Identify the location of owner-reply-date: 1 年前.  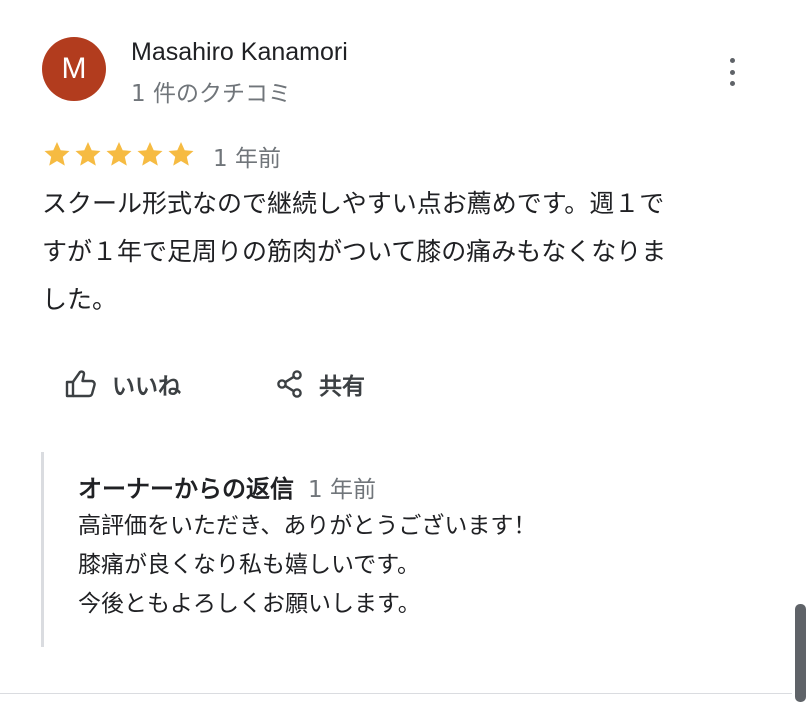
(342, 490).